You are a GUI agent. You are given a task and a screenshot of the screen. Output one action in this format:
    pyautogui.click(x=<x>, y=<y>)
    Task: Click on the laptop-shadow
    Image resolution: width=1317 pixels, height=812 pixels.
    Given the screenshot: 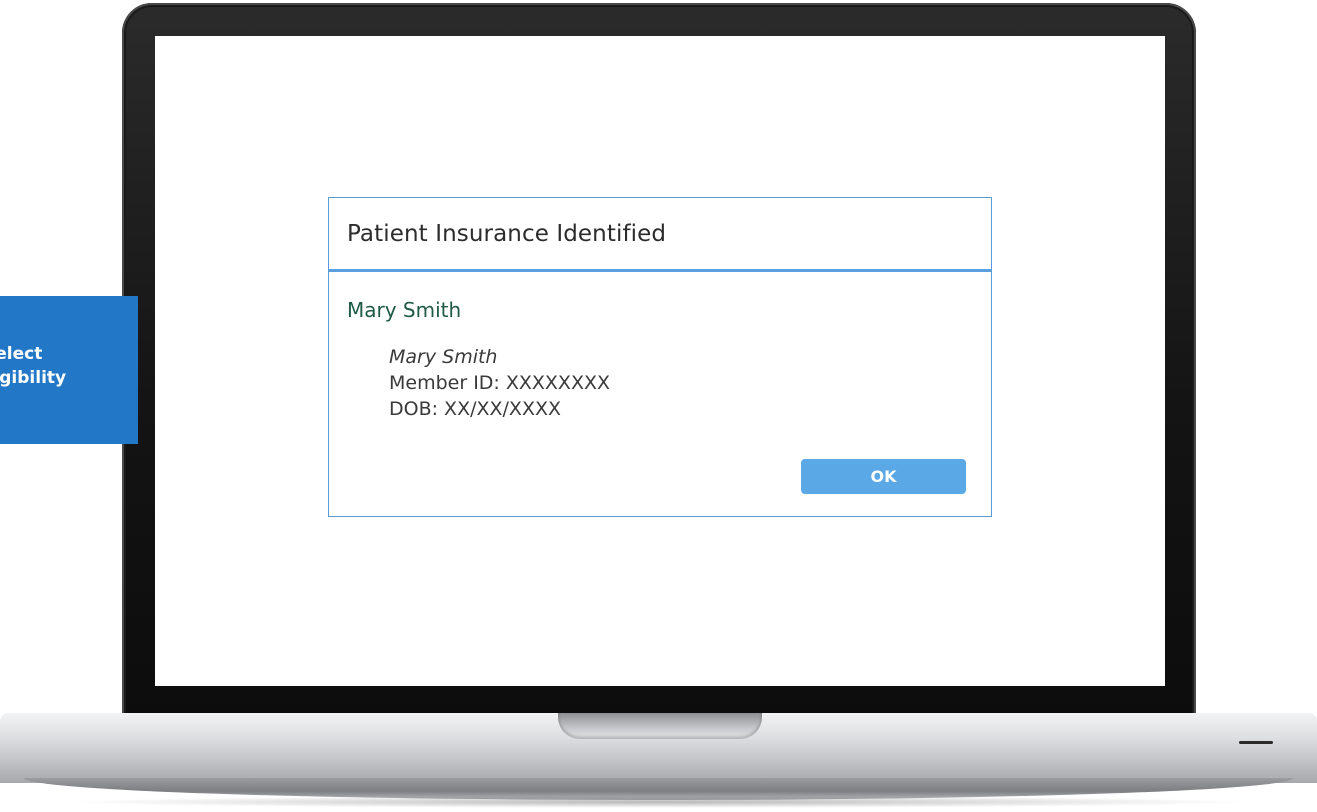 What is the action you would take?
    pyautogui.click(x=658, y=802)
    